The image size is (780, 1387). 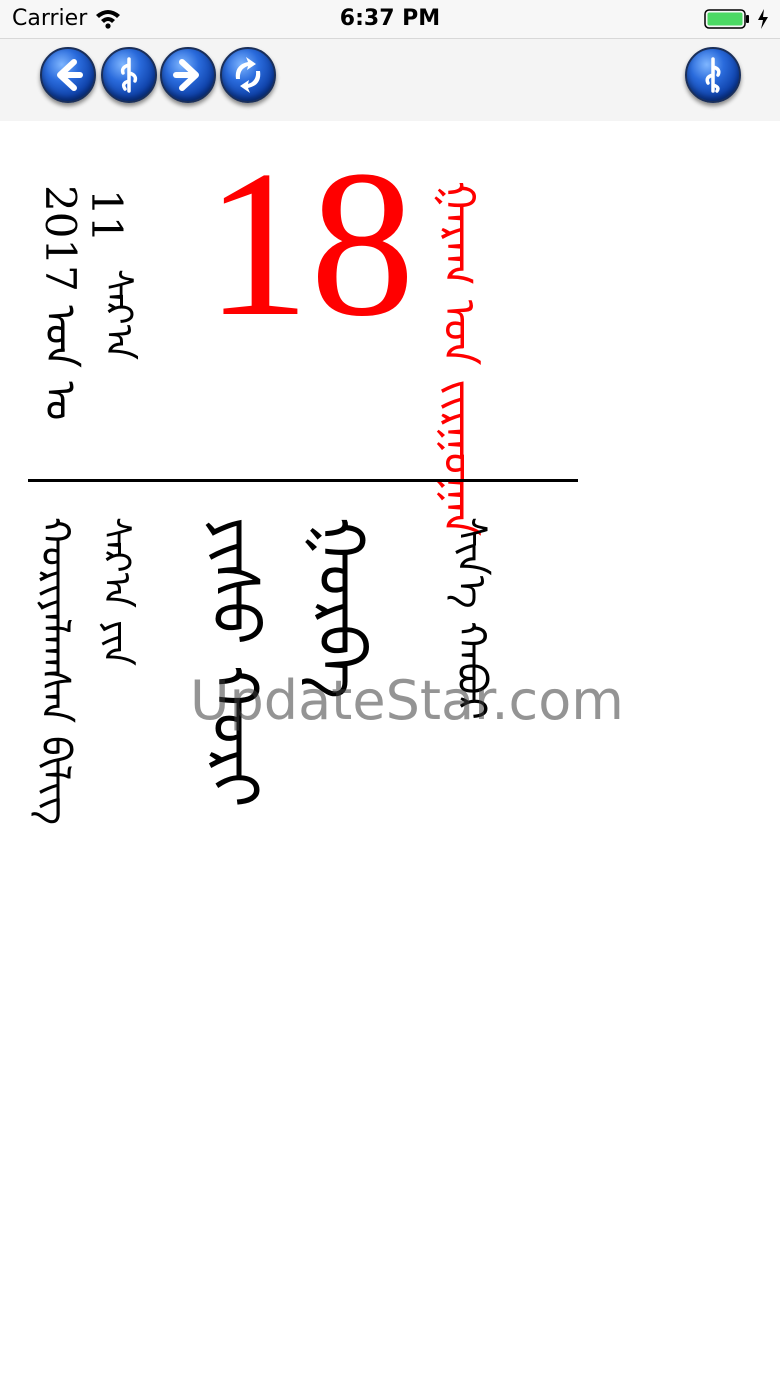 What do you see at coordinates (55, 671) in the screenshot?
I see `lunar-text-col1: ᠬᠤᠷᠢᠶᠠᠯᠠᠭᠰᠠᠨ ᠪᠢᠯᠢᠭ` at bounding box center [55, 671].